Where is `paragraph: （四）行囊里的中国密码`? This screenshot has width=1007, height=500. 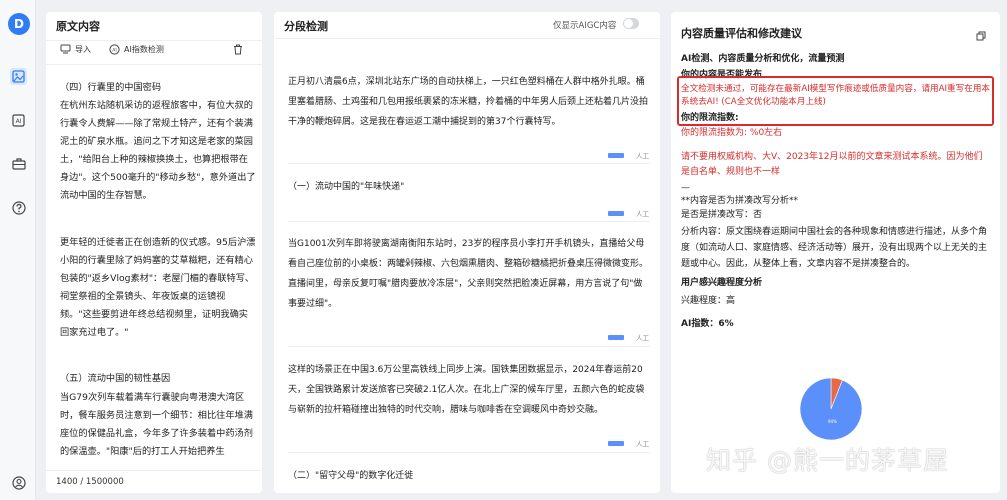 paragraph: （四）行囊里的中国密码 is located at coordinates (111, 87).